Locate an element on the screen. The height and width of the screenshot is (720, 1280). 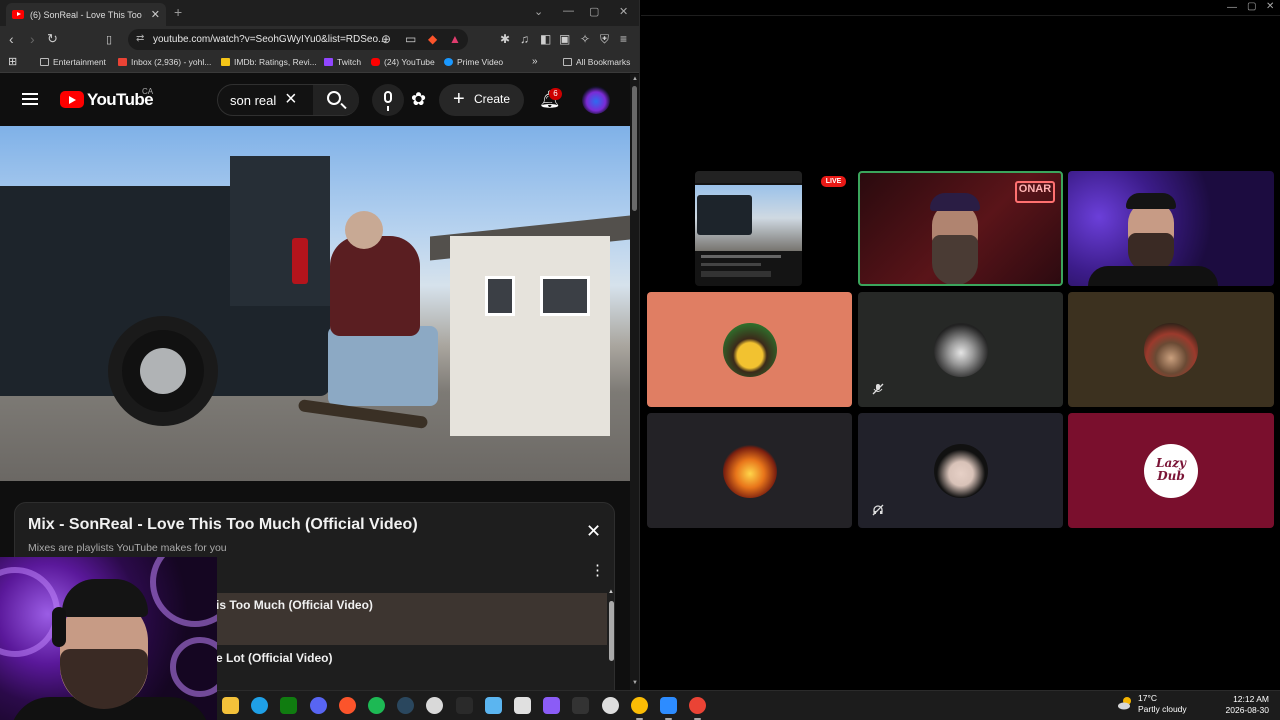
twitch-icon is located at coordinates (328, 62).